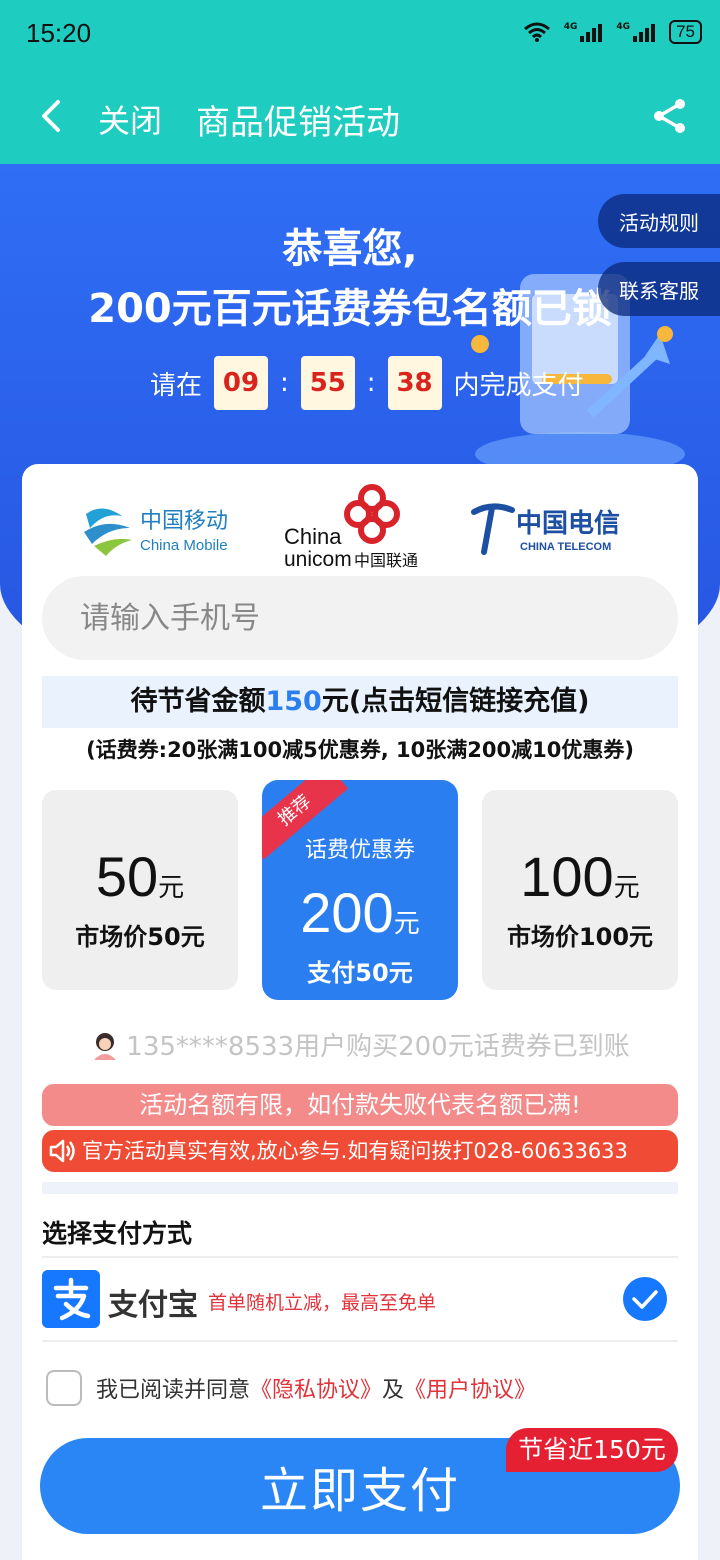 The height and width of the screenshot is (1560, 720). I want to click on china-mobile-logo-icon: 中国移动 China Mobile, so click(156, 532).